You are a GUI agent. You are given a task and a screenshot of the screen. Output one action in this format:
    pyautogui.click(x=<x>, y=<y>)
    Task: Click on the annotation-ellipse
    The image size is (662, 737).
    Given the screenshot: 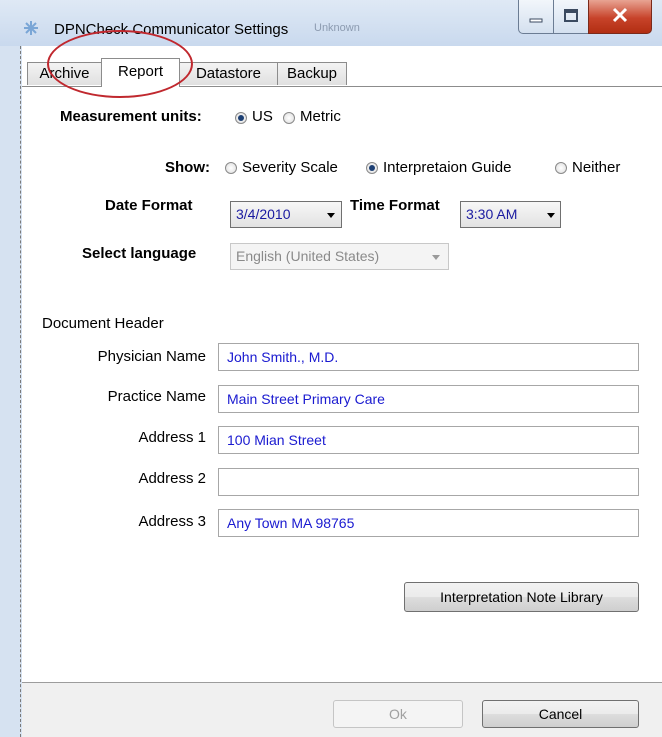 What is the action you would take?
    pyautogui.click(x=120, y=64)
    